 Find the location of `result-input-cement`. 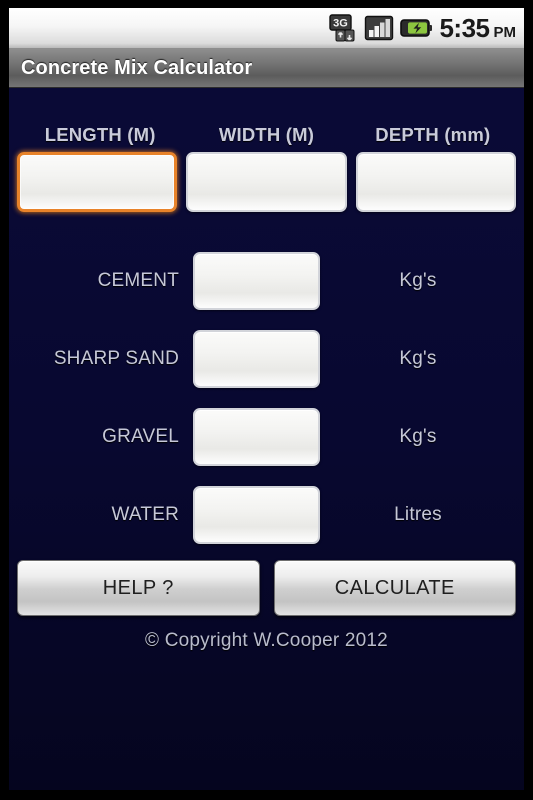

result-input-cement is located at coordinates (256, 281).